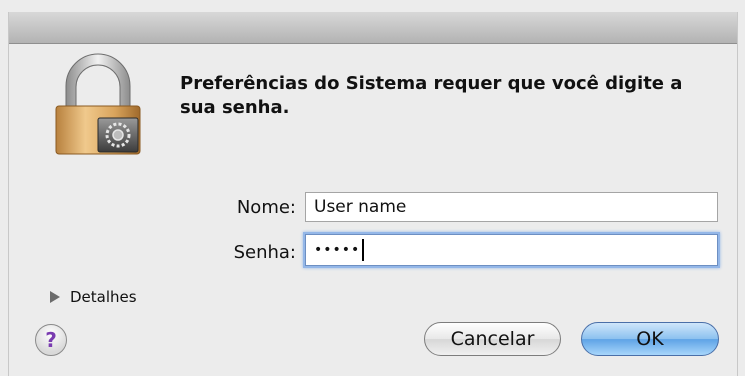 This screenshot has height=376, width=745. Describe the element at coordinates (650, 339) in the screenshot. I see `ok-button: OK` at that location.